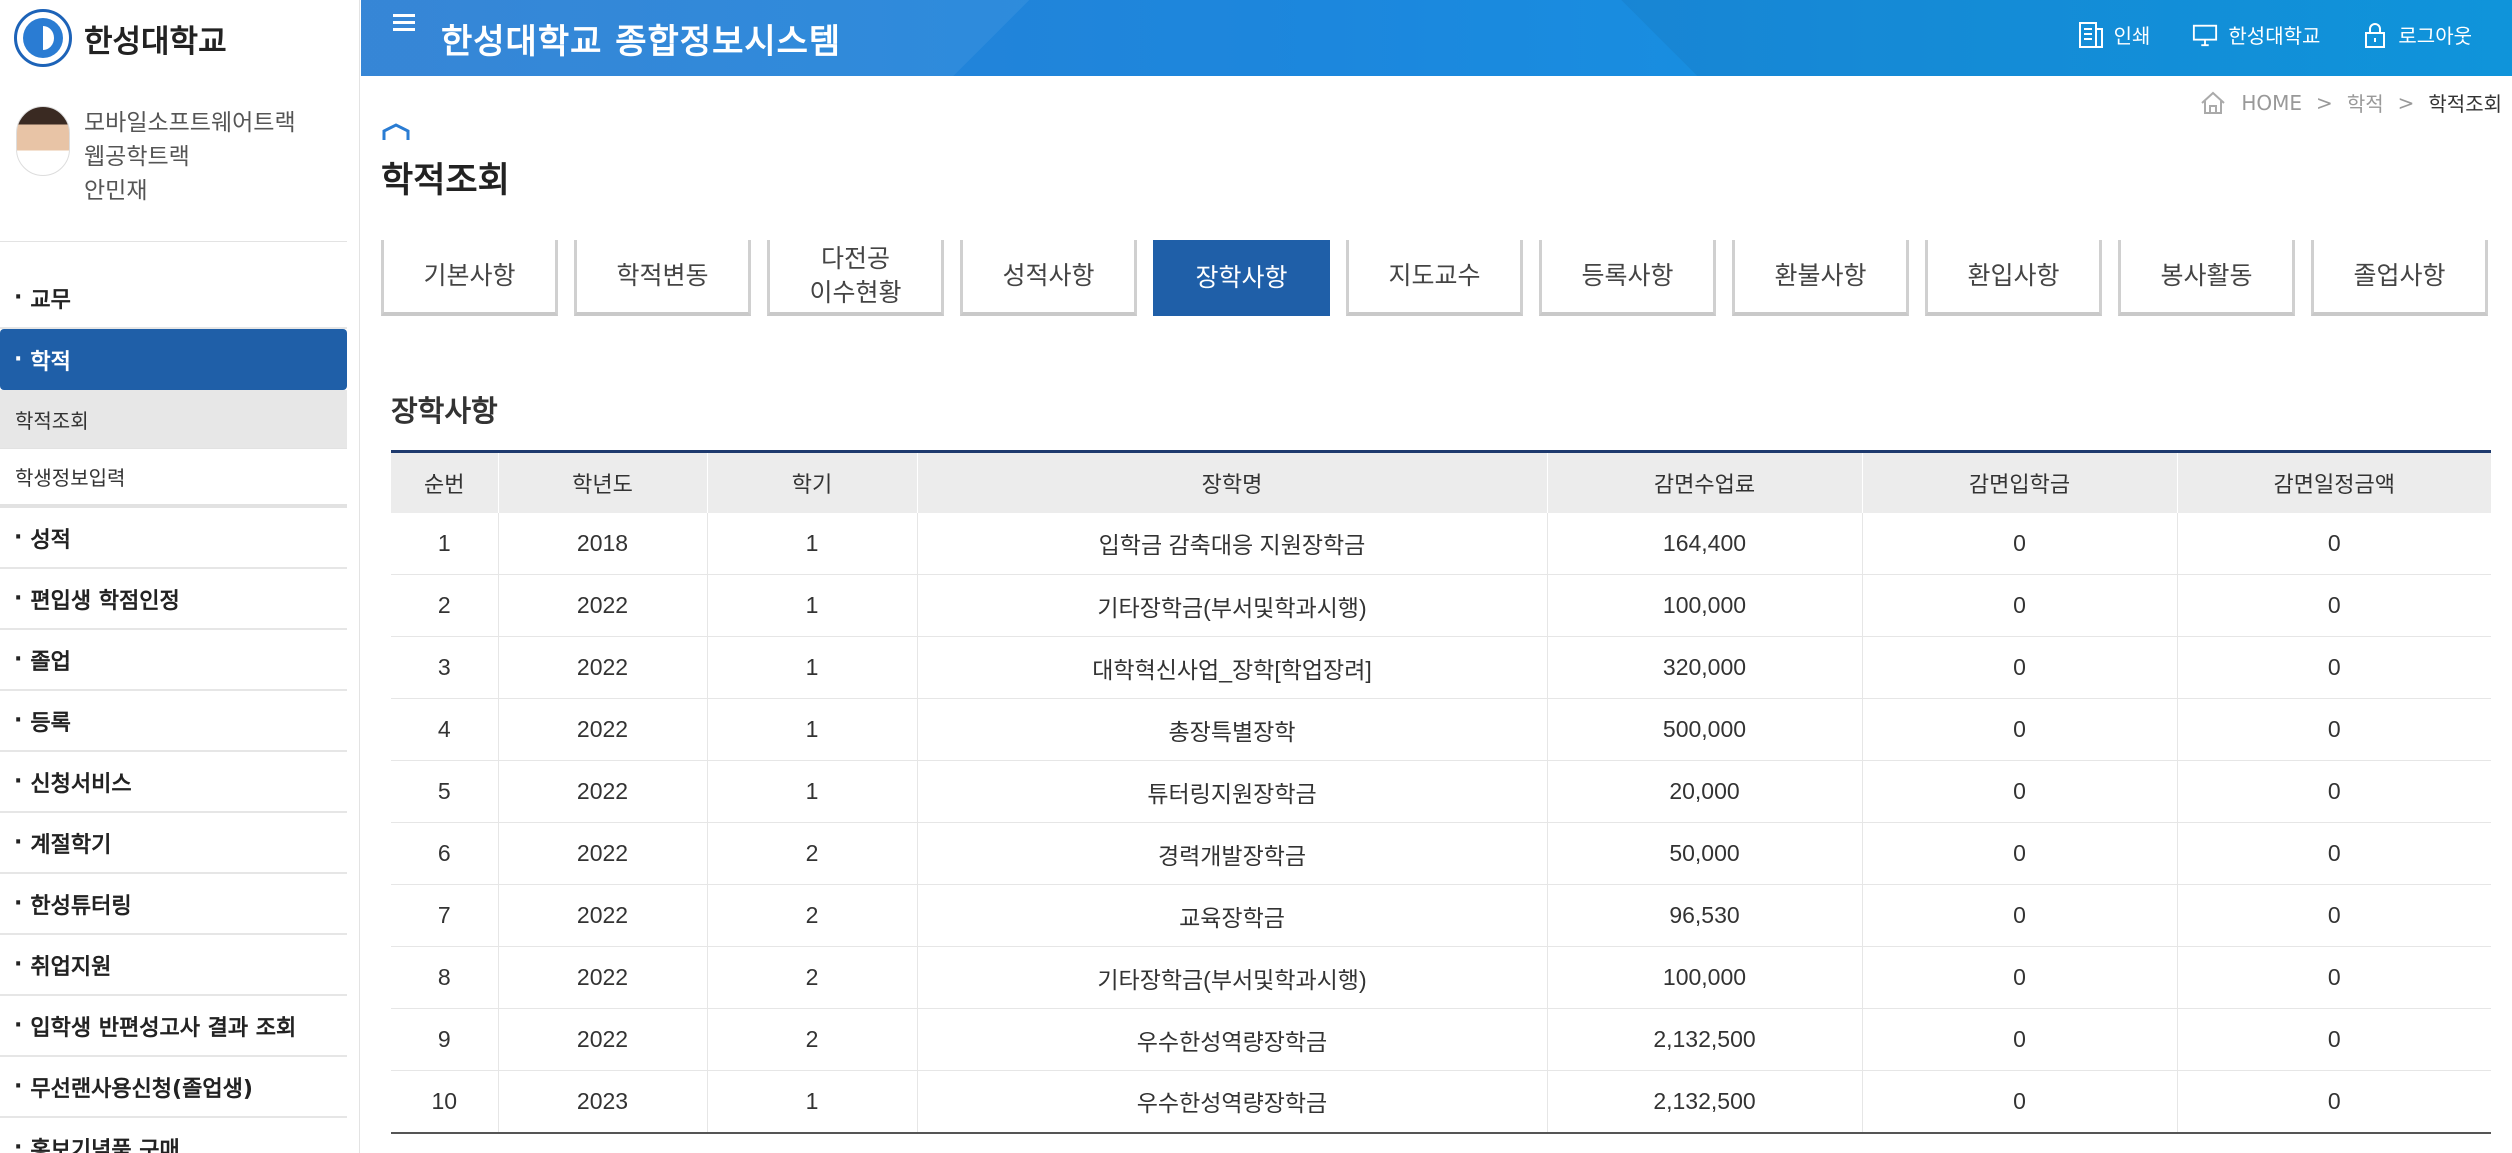 This screenshot has height=1153, width=2512. I want to click on print-button: 인쇄, so click(2114, 34).